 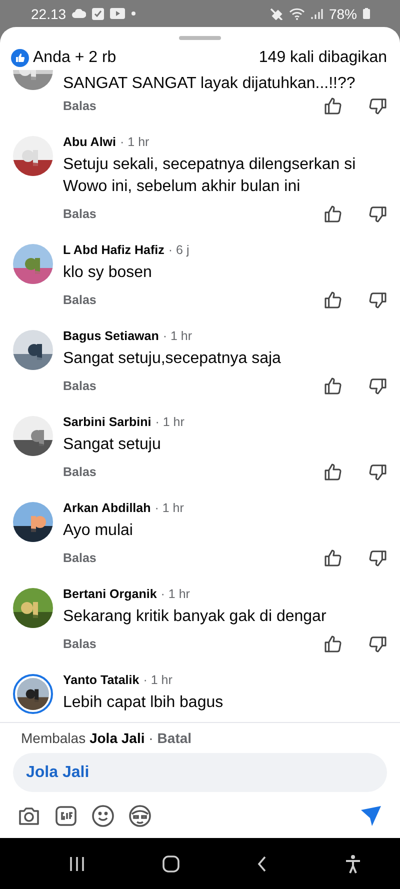 What do you see at coordinates (107, 508) in the screenshot?
I see `commenter-name: Arkan Abdillah` at bounding box center [107, 508].